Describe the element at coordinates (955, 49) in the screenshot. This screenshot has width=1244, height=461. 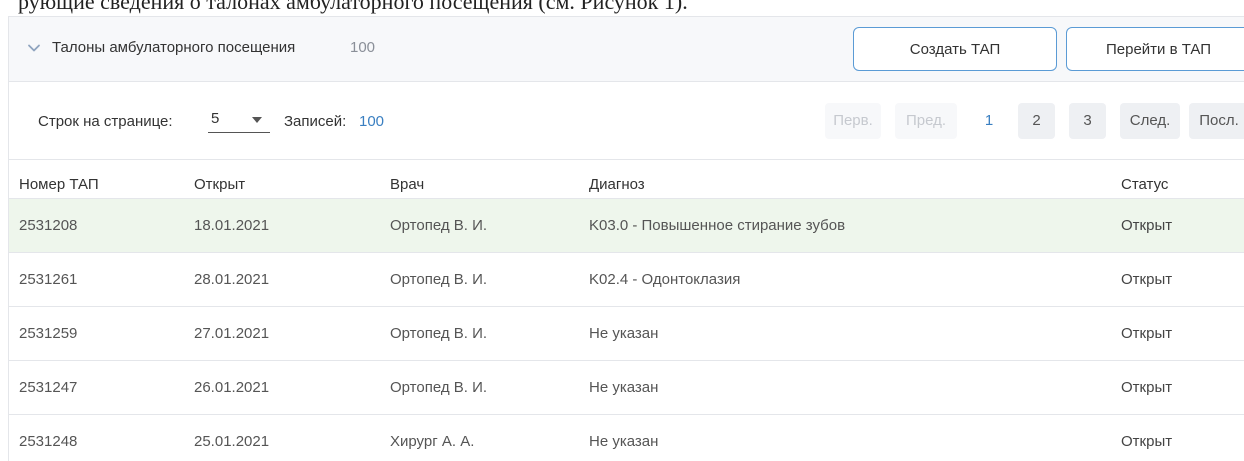
I see `create-tap-button: Создать ТАП` at that location.